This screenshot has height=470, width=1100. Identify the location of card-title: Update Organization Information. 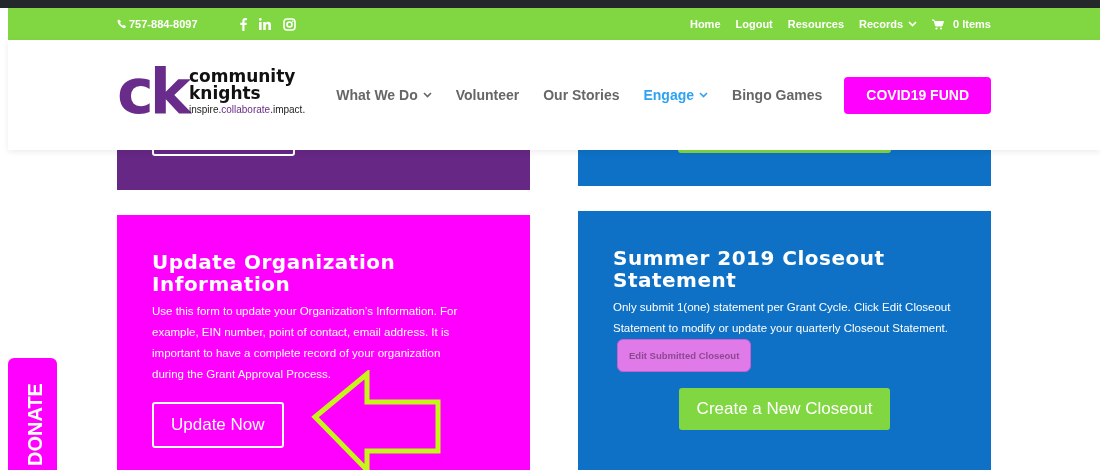
(274, 273).